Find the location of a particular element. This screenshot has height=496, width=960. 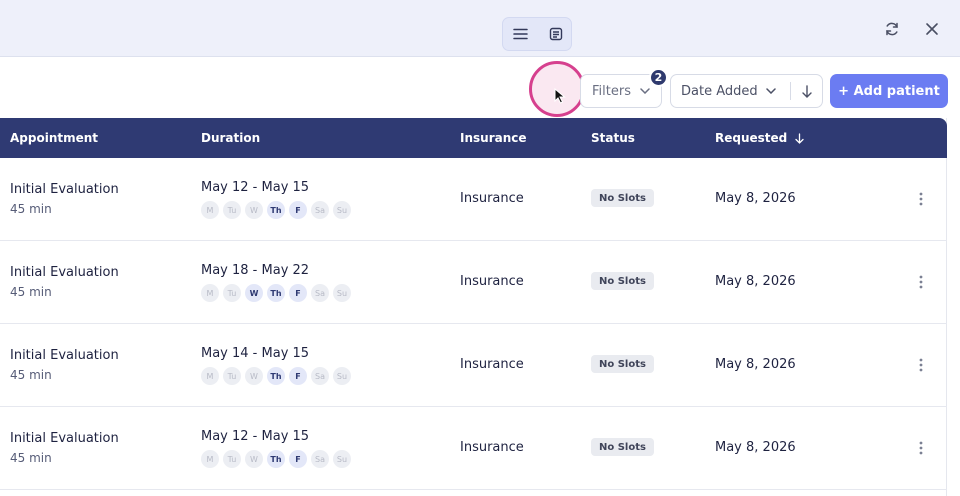

sort-direction-button is located at coordinates (807, 91).